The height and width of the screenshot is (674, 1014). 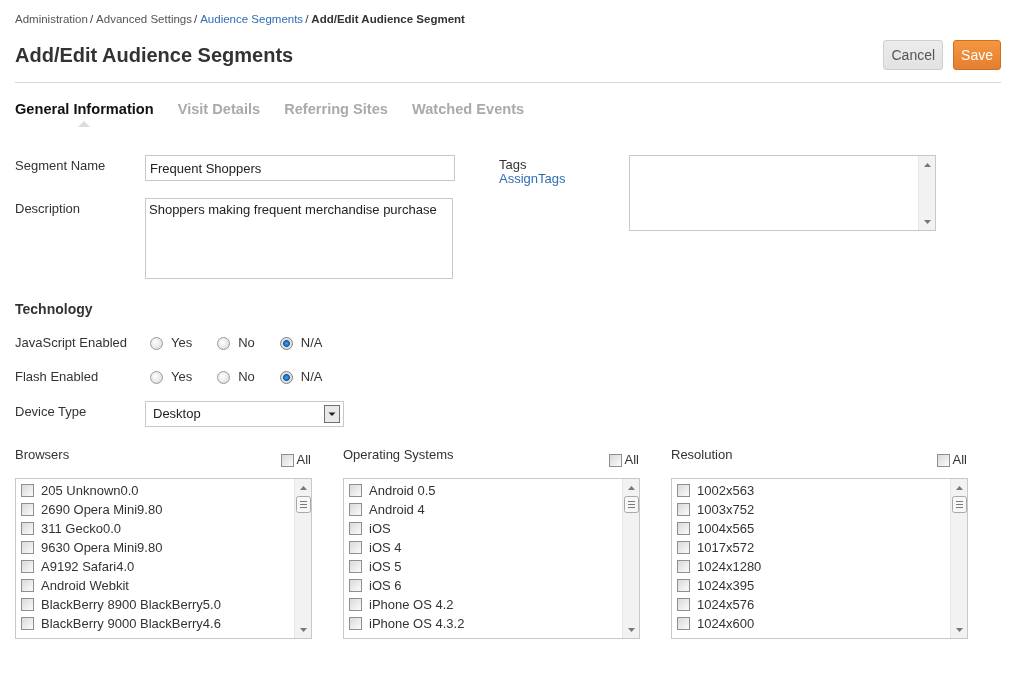 I want to click on checkbox-label: Android Webkit, so click(x=85, y=585).